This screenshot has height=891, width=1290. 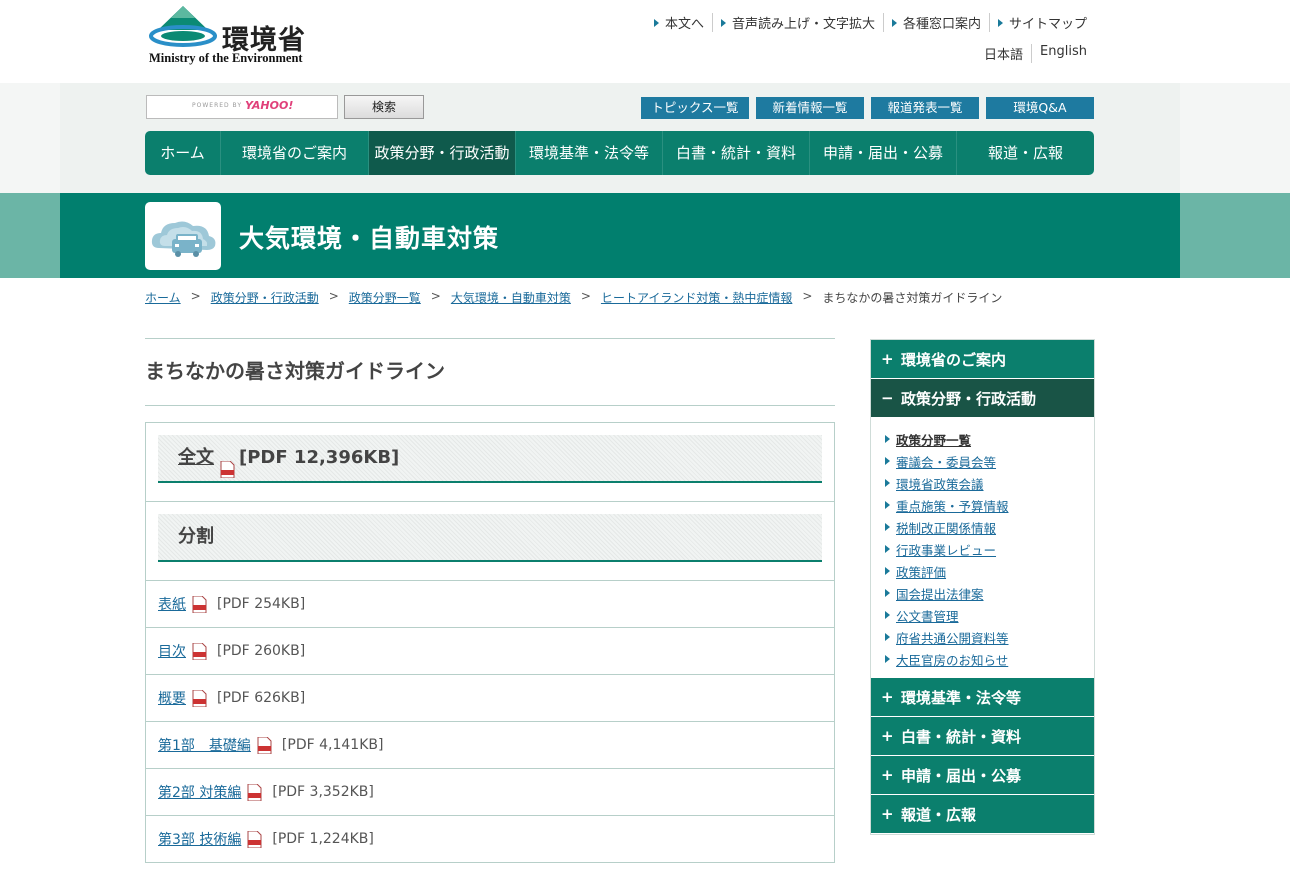 What do you see at coordinates (242, 107) in the screenshot?
I see `search-input: POWERED BY YAHOO!` at bounding box center [242, 107].